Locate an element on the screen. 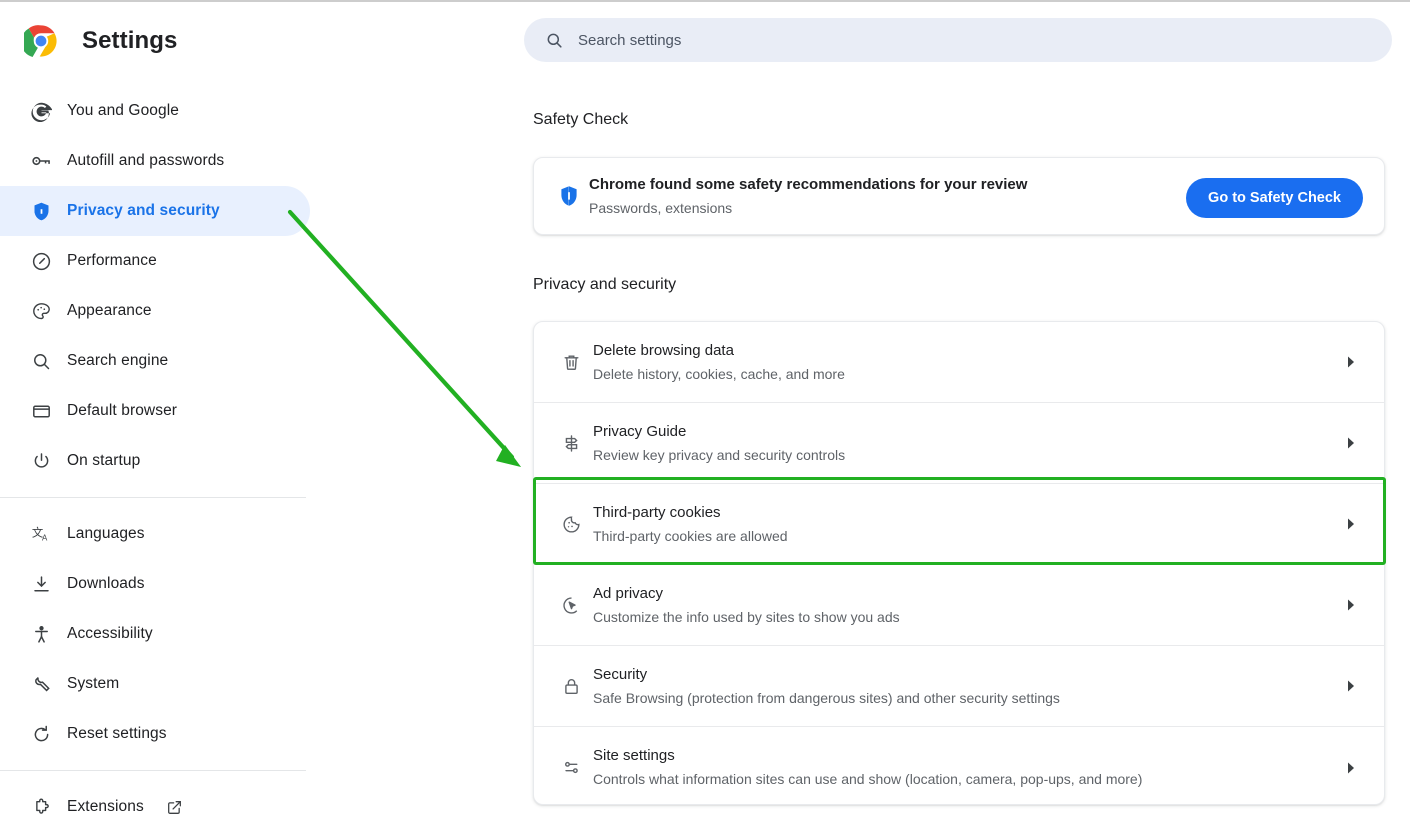  sidebar-item-label: Extensions is located at coordinates (105, 806).